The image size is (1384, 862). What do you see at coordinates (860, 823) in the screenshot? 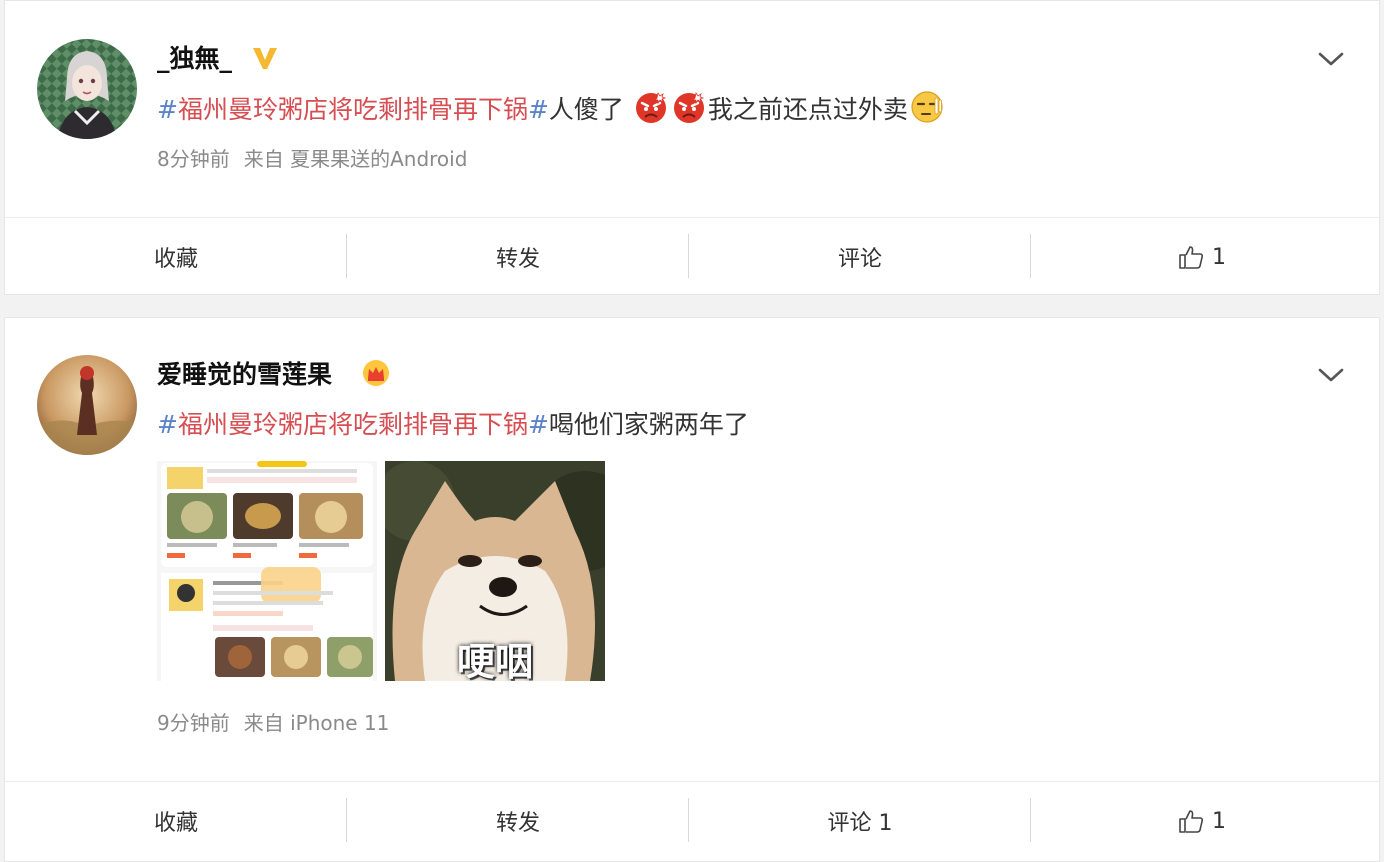
I see `comment-label: 评论 1` at bounding box center [860, 823].